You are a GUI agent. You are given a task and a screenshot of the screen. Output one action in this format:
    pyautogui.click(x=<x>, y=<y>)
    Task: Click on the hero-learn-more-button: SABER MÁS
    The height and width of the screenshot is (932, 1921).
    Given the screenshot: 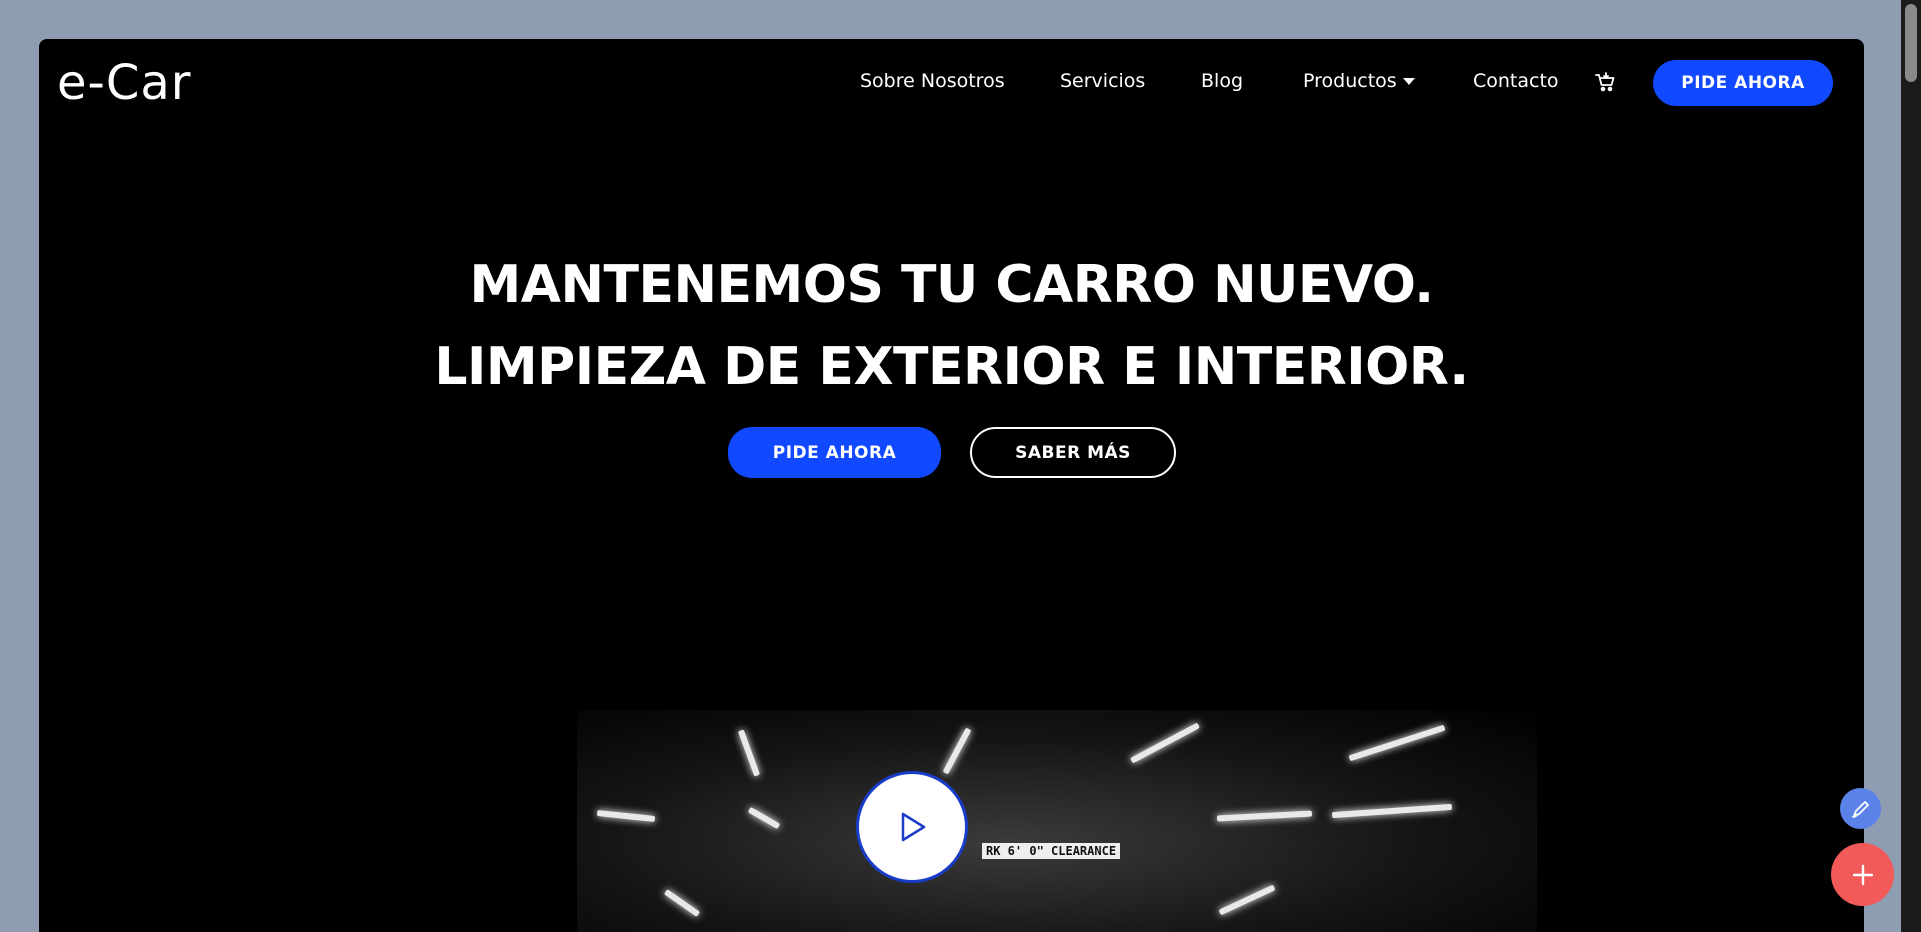 What is the action you would take?
    pyautogui.click(x=1073, y=452)
    